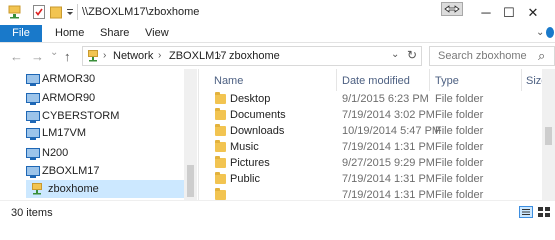 This screenshot has width=555, height=240. What do you see at coordinates (54, 52) in the screenshot?
I see `recent-locations-icon: ⌄` at bounding box center [54, 52].